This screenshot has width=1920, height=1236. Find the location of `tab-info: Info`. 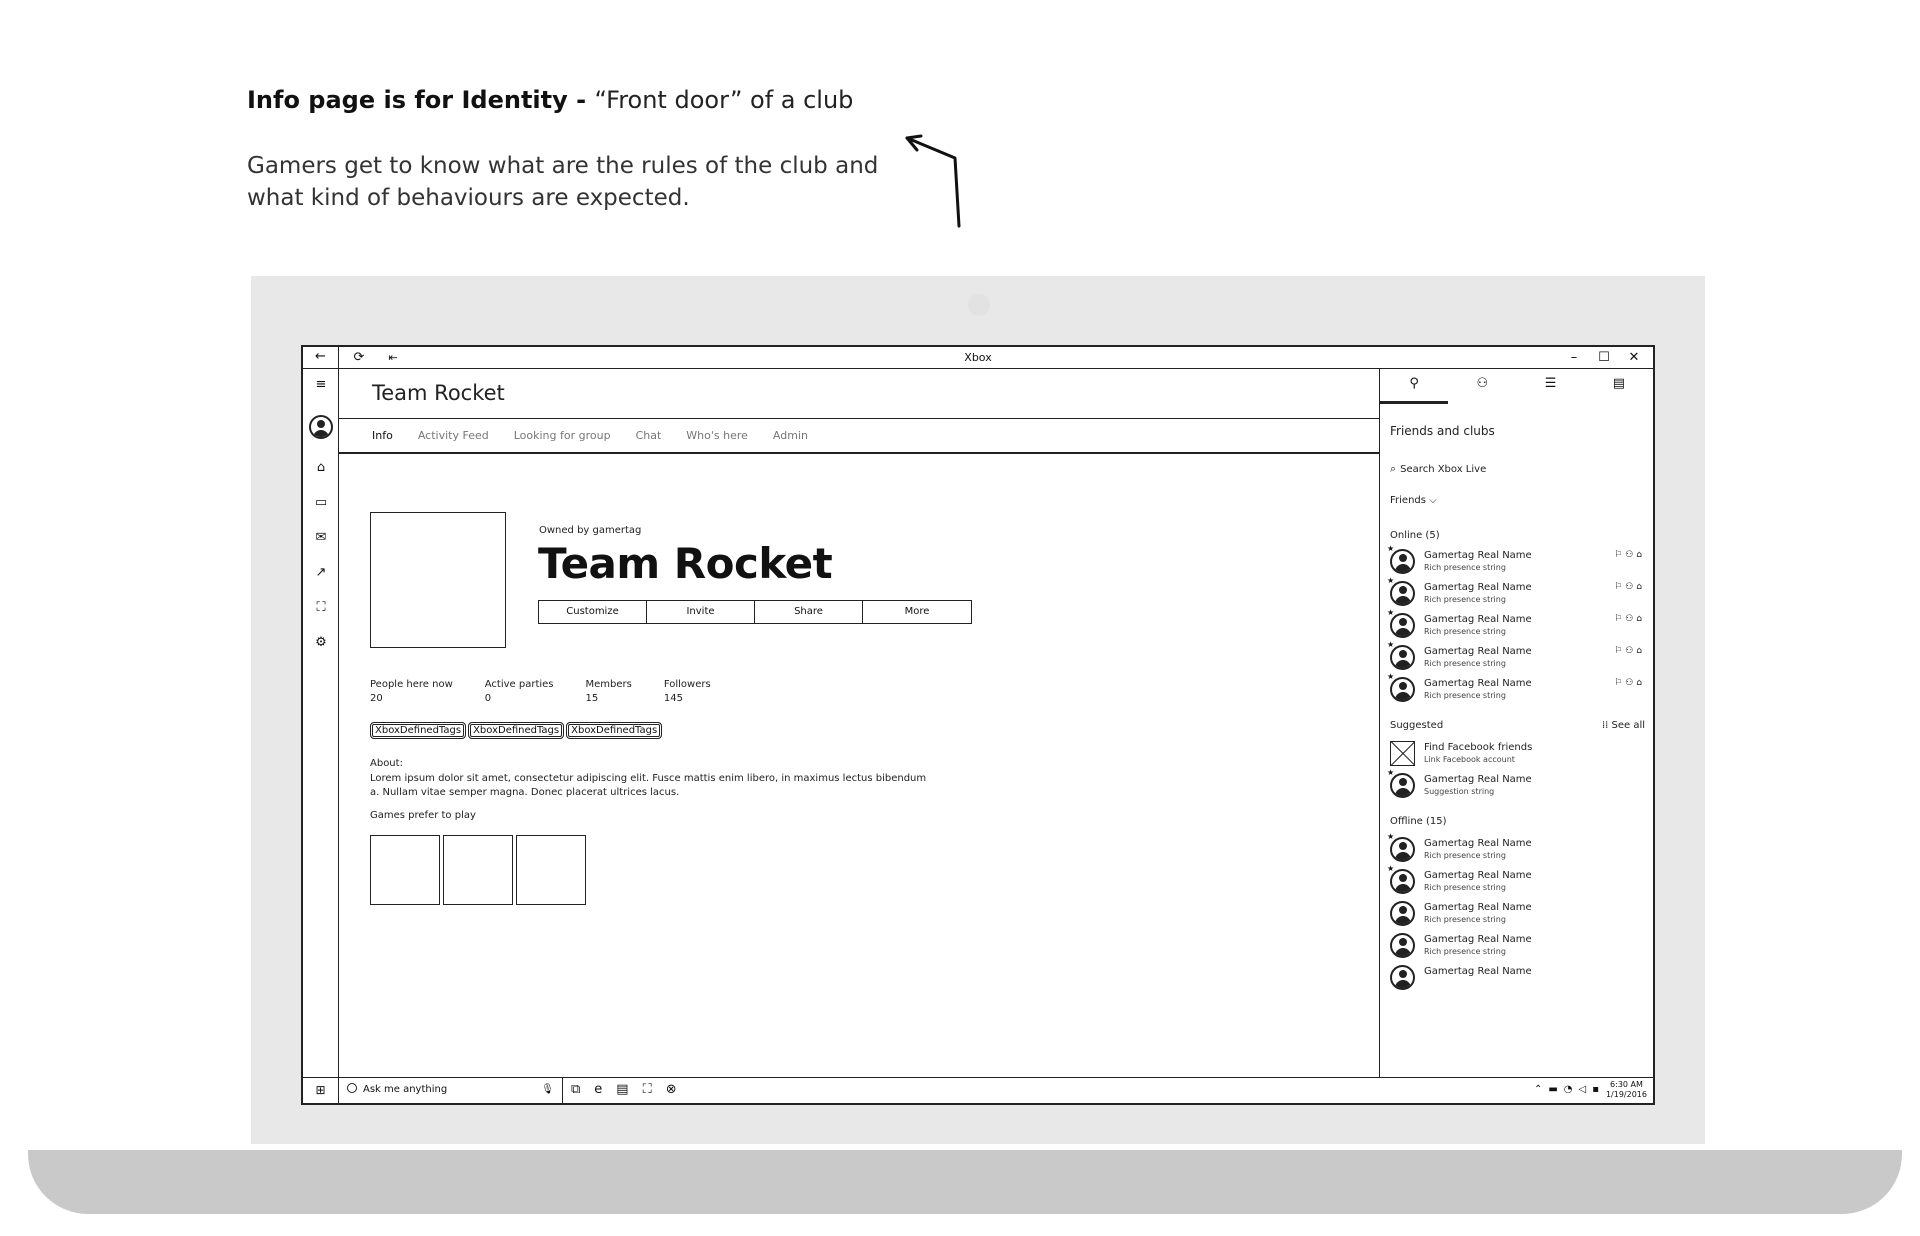

tab-info: Info is located at coordinates (382, 435).